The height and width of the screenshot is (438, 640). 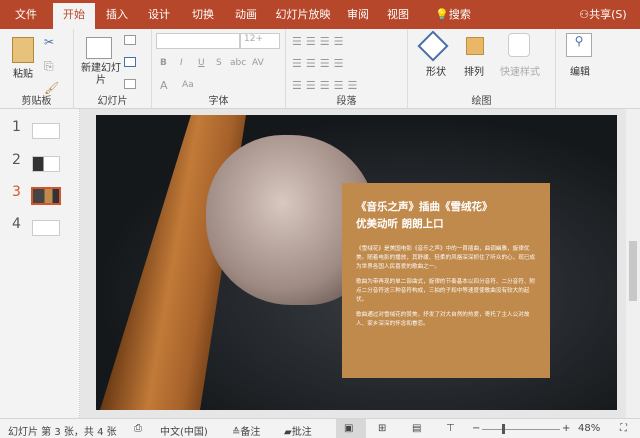 What do you see at coordinates (219, 69) in the screenshot?
I see `group-font: 12+ B I U S abc AV A Aa 字体` at bounding box center [219, 69].